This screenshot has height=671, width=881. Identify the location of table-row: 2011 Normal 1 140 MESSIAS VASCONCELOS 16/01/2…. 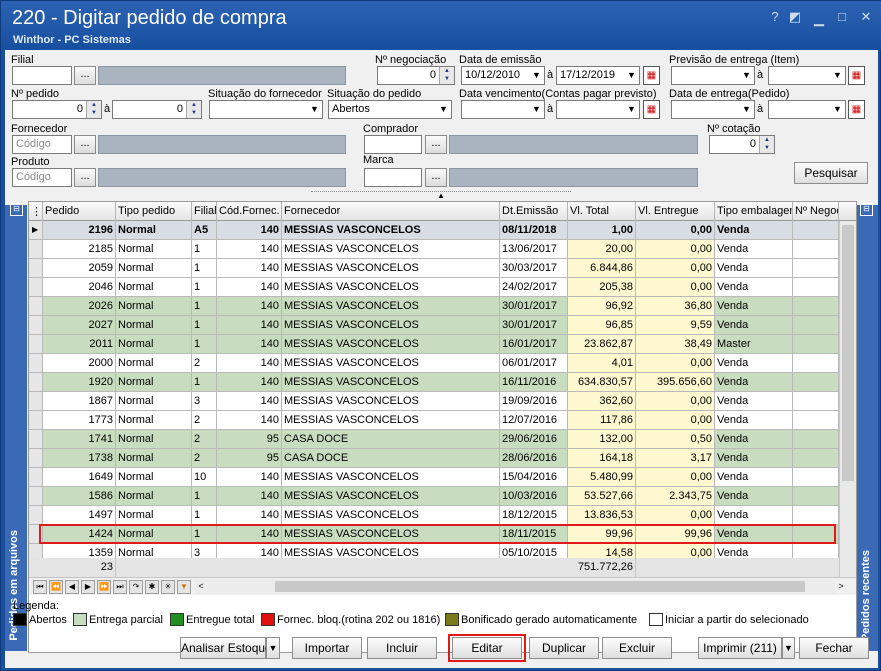
(434, 344).